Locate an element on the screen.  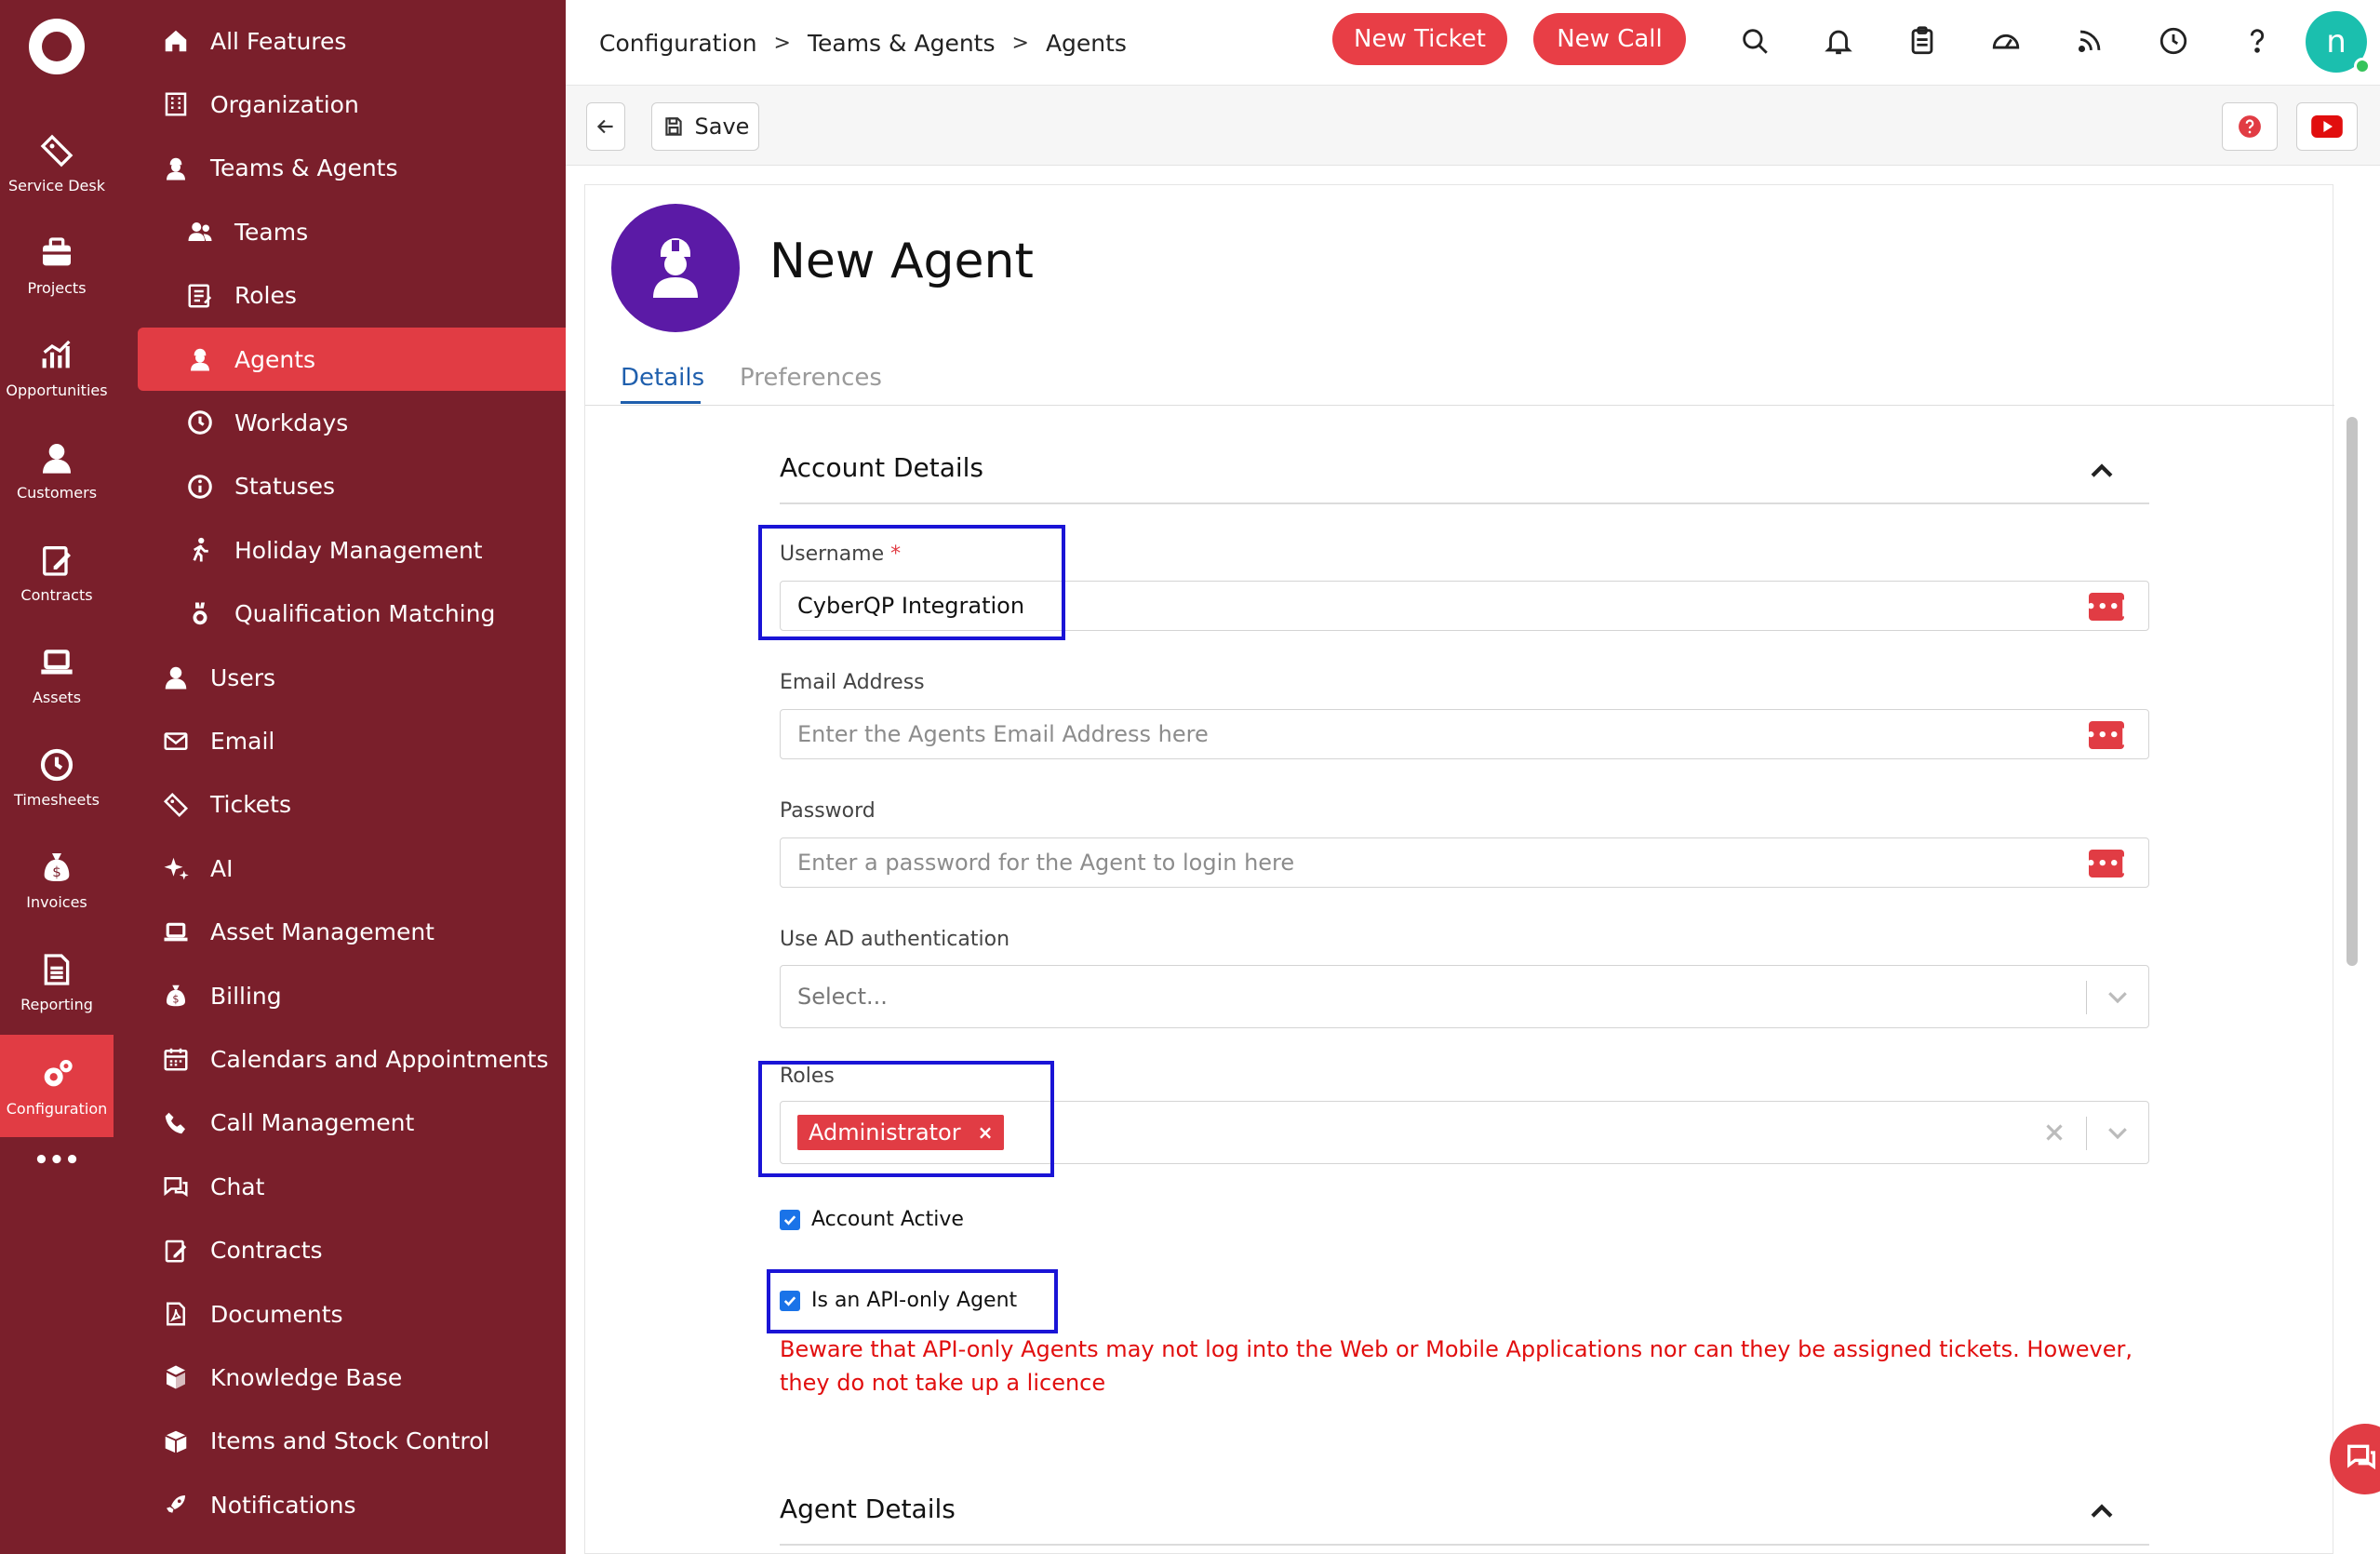
bell-icon is located at coordinates (1838, 41).